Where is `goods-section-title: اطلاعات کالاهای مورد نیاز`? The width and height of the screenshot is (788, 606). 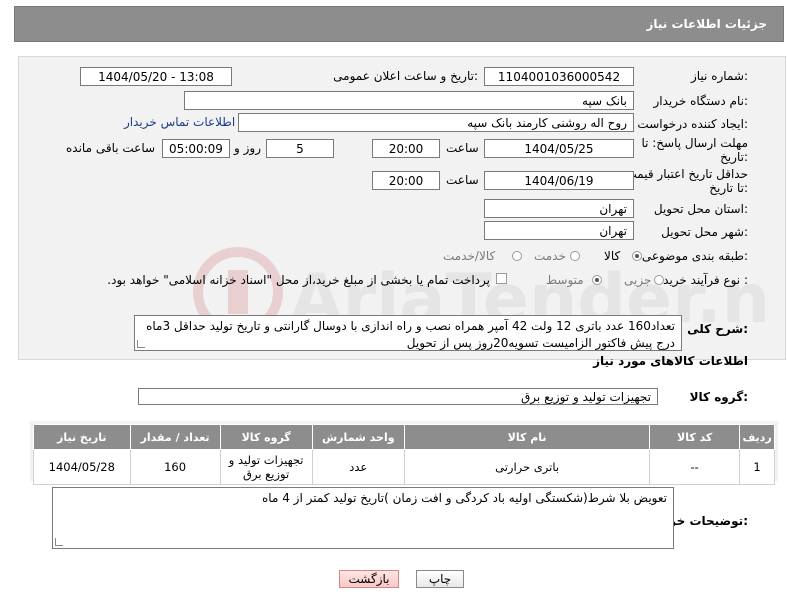
goods-section-title: اطلاعات کالاهای مورد نیاز is located at coordinates (670, 361).